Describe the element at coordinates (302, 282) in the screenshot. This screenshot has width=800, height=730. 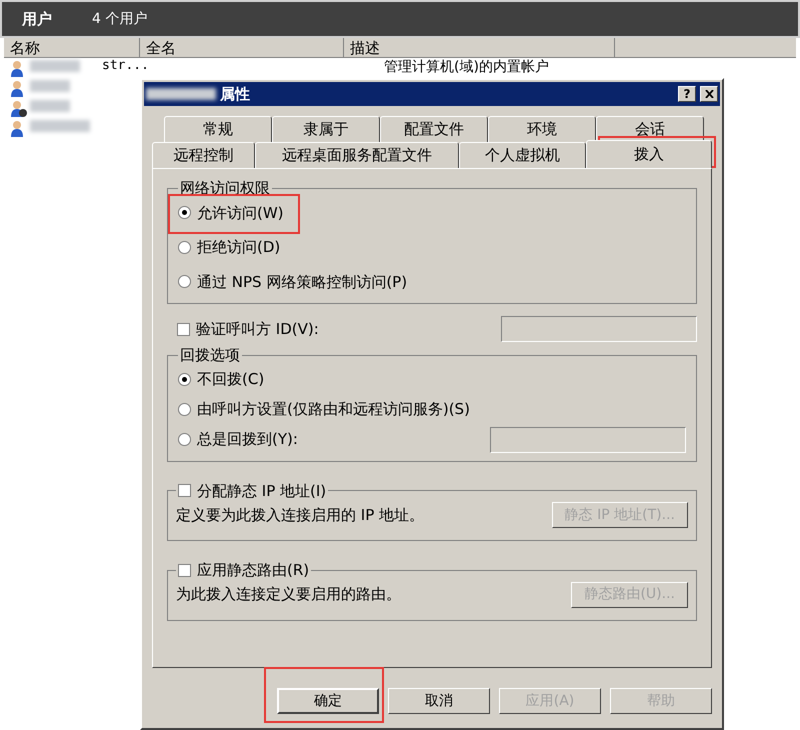
I see `option-label: 通过 NPS 网络策略控制访问(P)` at that location.